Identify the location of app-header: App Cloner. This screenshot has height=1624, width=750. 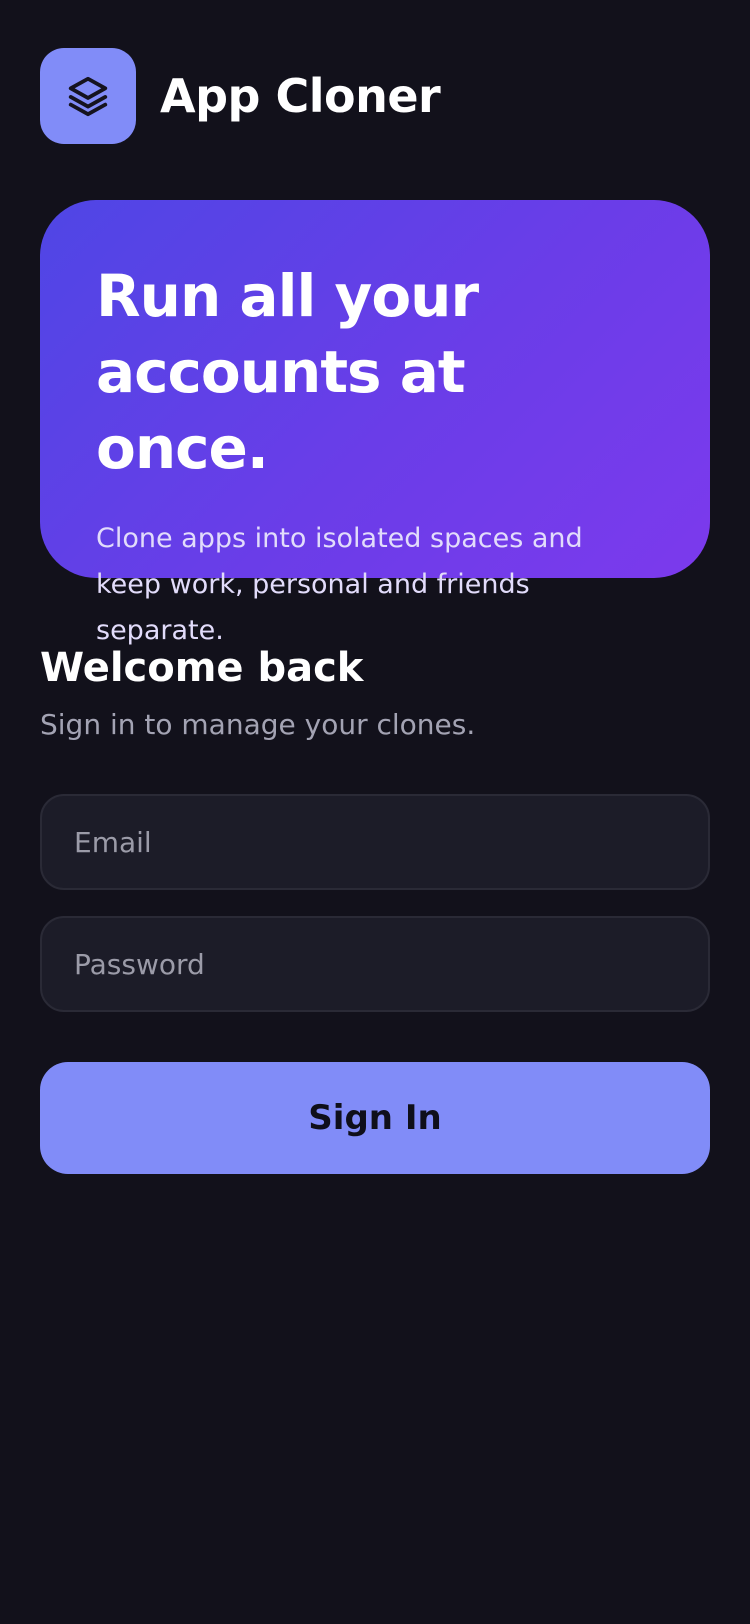
(240, 96).